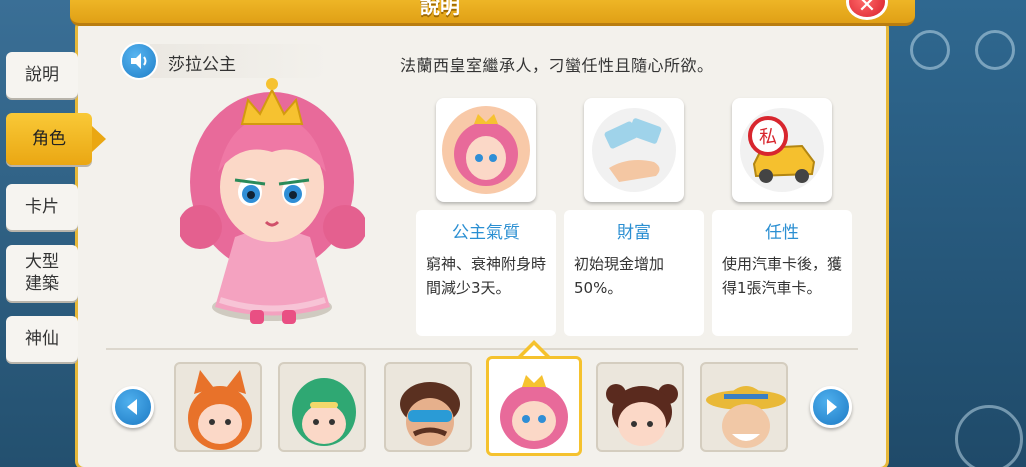 The height and width of the screenshot is (467, 1026). I want to click on old-man-hat-avatar, so click(746, 417).